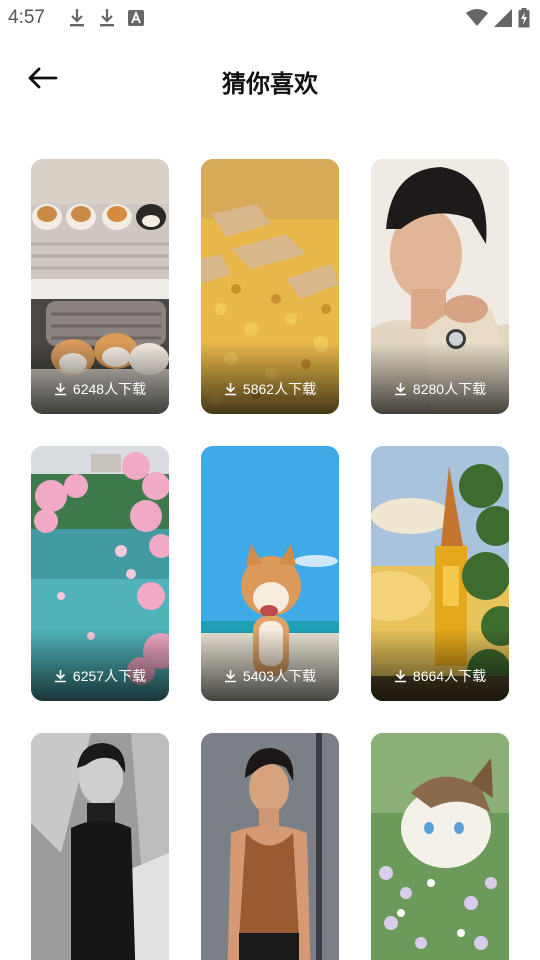 This screenshot has width=540, height=960. I want to click on wifi-icon, so click(477, 18).